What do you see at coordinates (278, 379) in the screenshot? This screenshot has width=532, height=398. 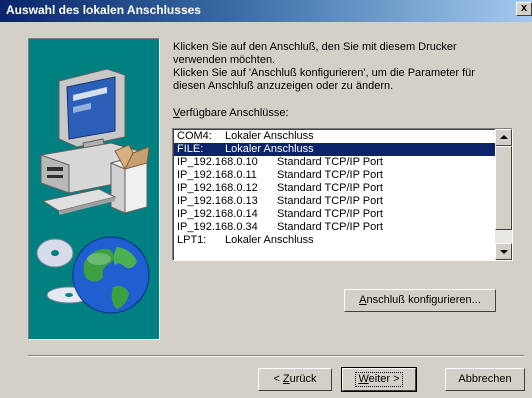 I see `button-label-prefix: <` at bounding box center [278, 379].